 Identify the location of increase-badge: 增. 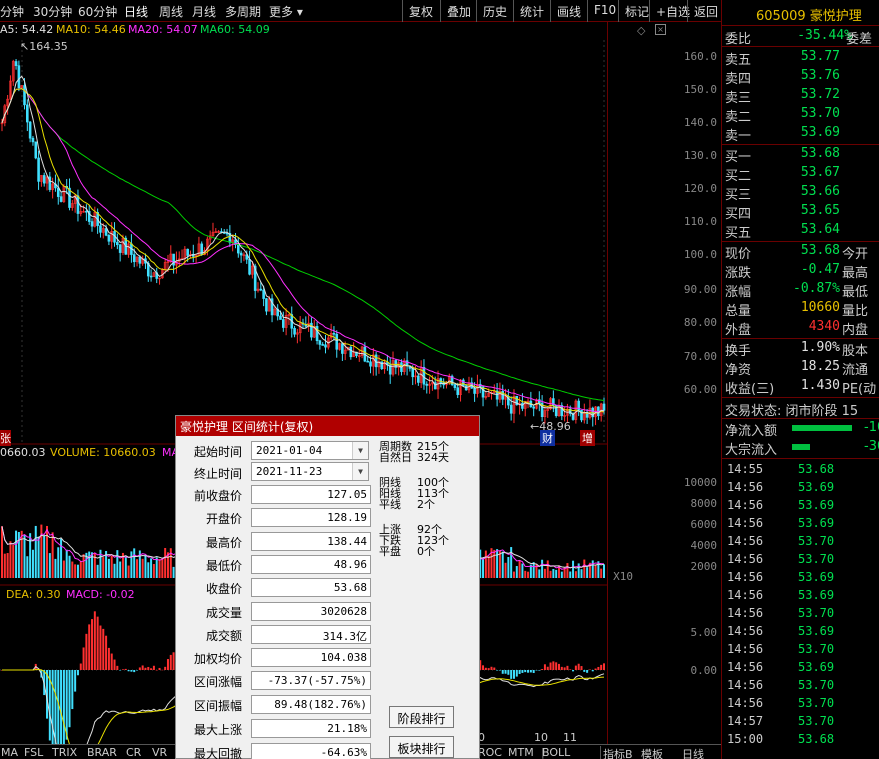
(587, 438).